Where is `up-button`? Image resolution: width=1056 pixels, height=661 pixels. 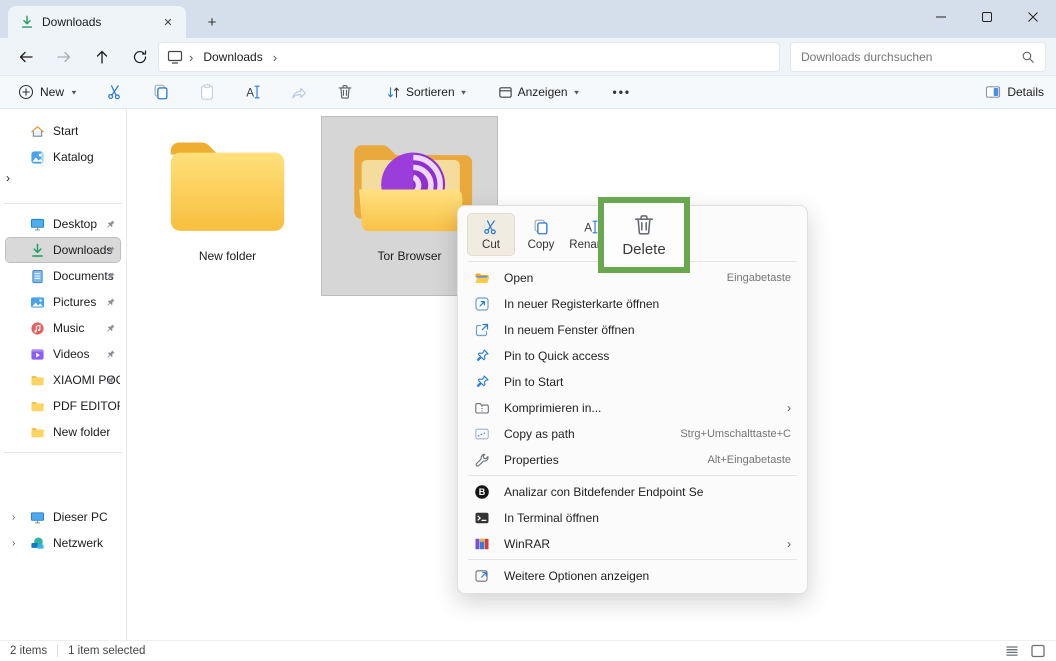
up-button is located at coordinates (102, 57).